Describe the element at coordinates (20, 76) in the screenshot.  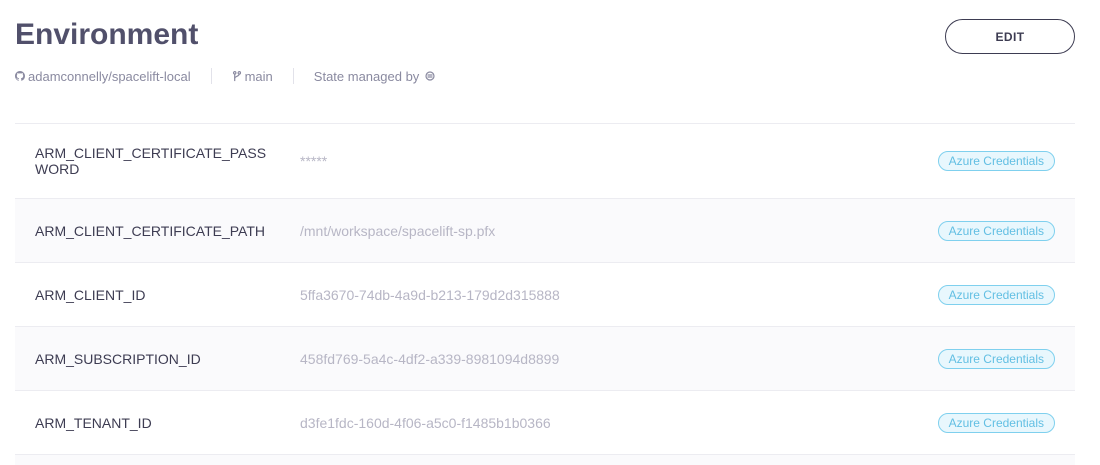
I see `github-icon` at that location.